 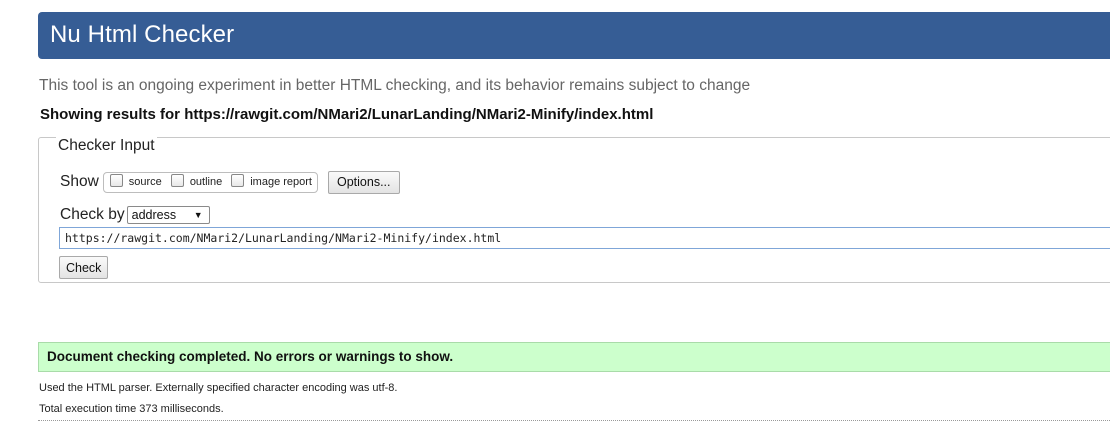 I want to click on image-report-checkbox-label: image report, so click(x=281, y=182).